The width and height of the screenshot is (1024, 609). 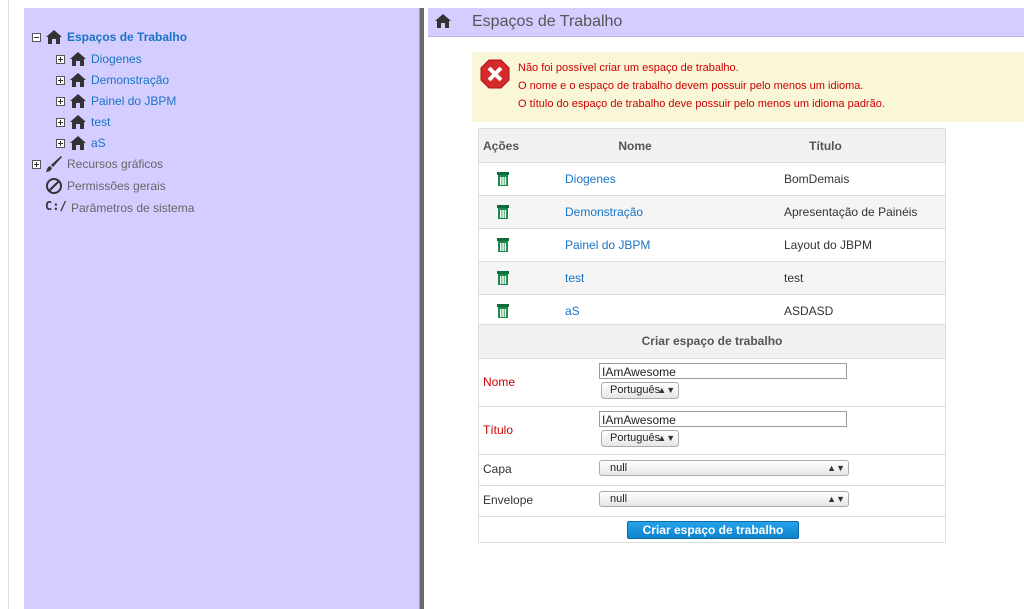 I want to click on title-language-value: Português, so click(x=635, y=438).